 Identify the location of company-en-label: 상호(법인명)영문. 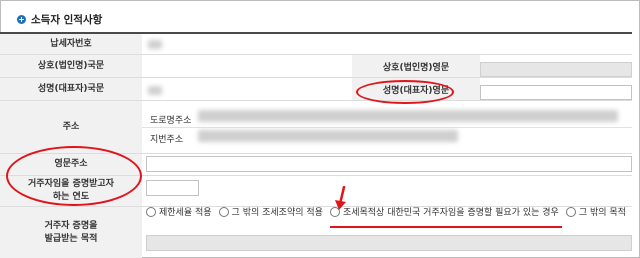
(416, 66).